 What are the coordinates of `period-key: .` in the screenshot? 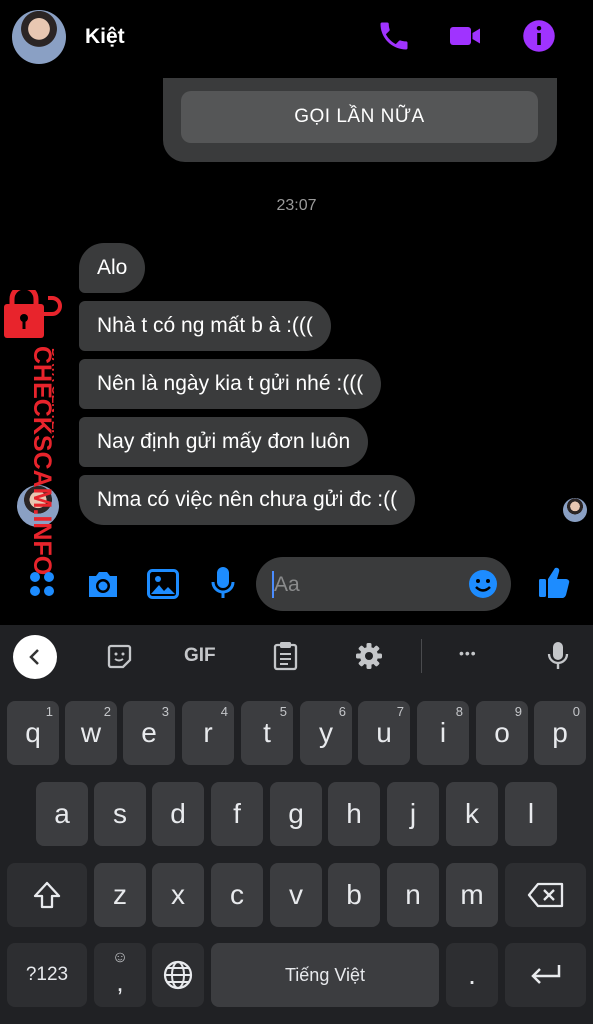 It's located at (472, 975).